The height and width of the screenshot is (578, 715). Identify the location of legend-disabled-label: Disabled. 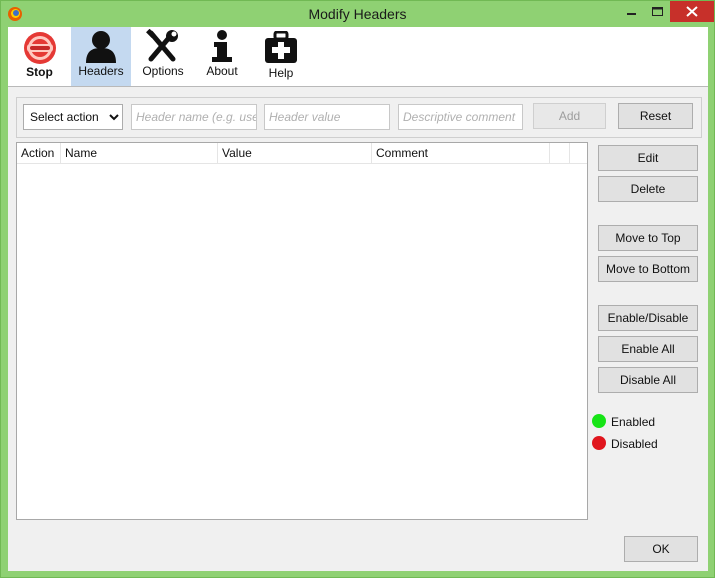
(634, 444).